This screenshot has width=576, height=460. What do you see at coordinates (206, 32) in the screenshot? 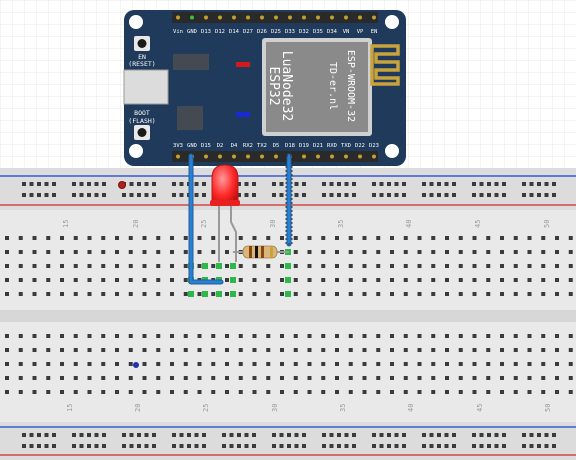
I see `pin-label: D13` at bounding box center [206, 32].